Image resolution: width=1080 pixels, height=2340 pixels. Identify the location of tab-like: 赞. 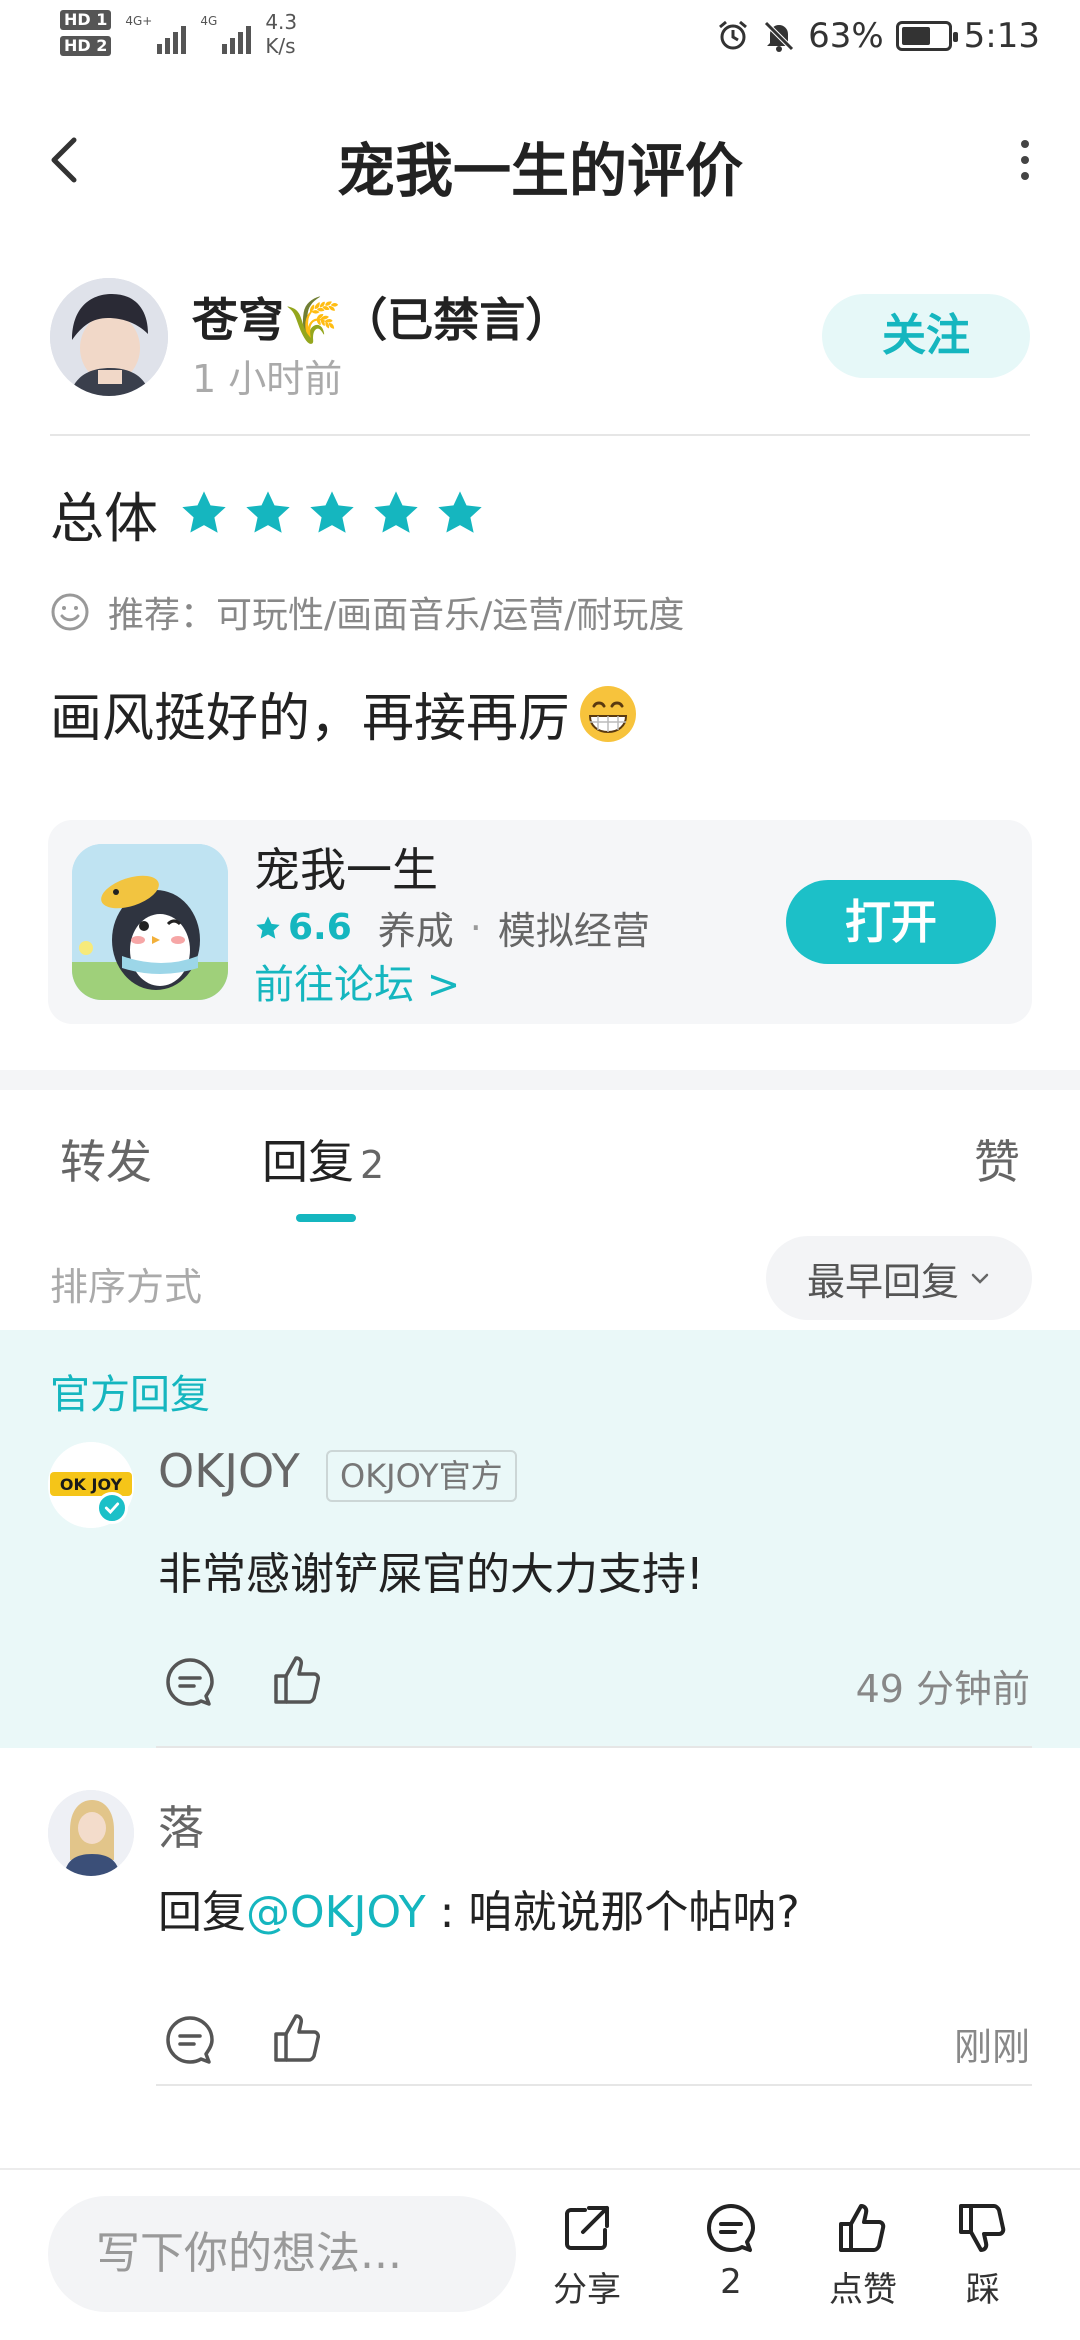
(997, 1159).